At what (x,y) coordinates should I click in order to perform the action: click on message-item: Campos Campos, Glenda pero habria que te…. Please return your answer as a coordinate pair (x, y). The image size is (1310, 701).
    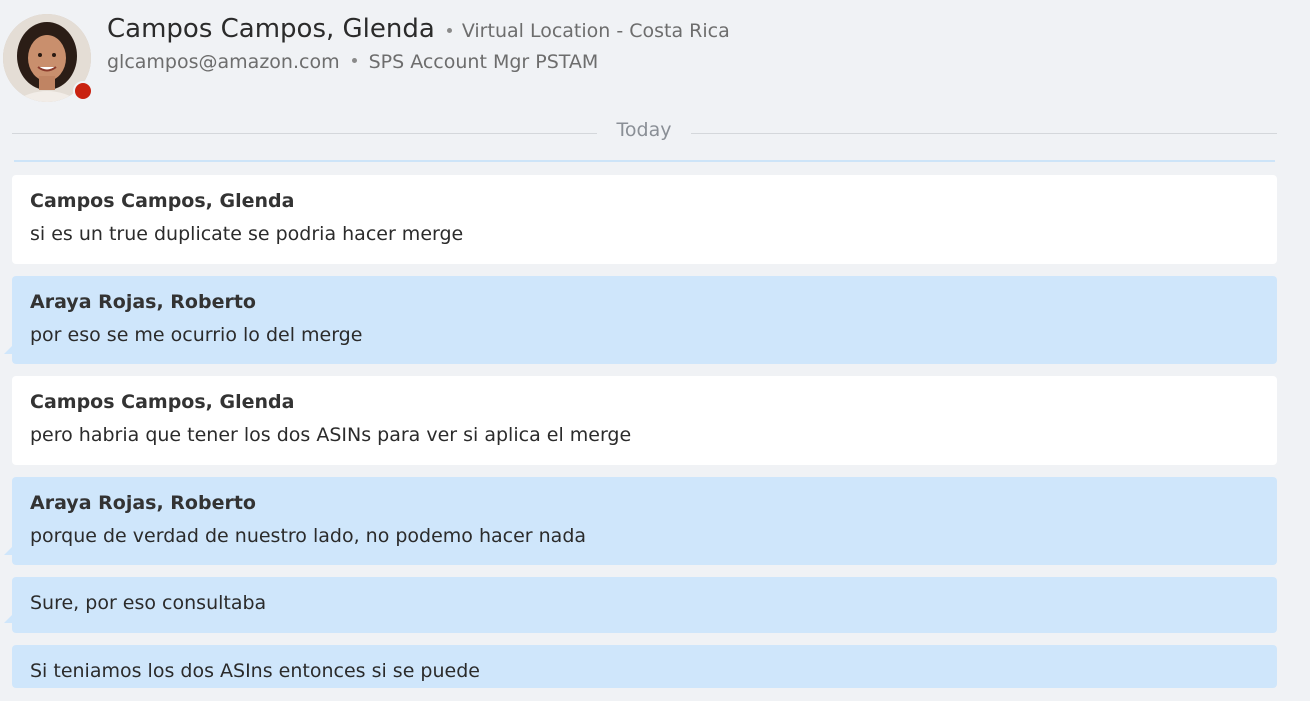
    Looking at the image, I should click on (644, 420).